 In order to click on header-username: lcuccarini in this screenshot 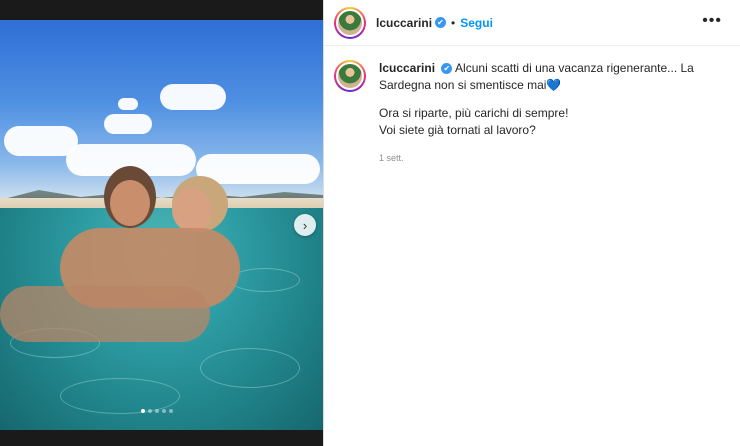, I will do `click(404, 23)`.